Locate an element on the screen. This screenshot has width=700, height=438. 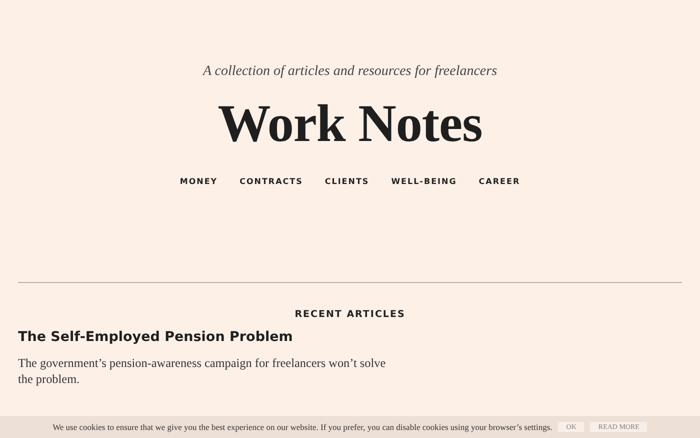
nav-link: CONTRACTS is located at coordinates (271, 181).